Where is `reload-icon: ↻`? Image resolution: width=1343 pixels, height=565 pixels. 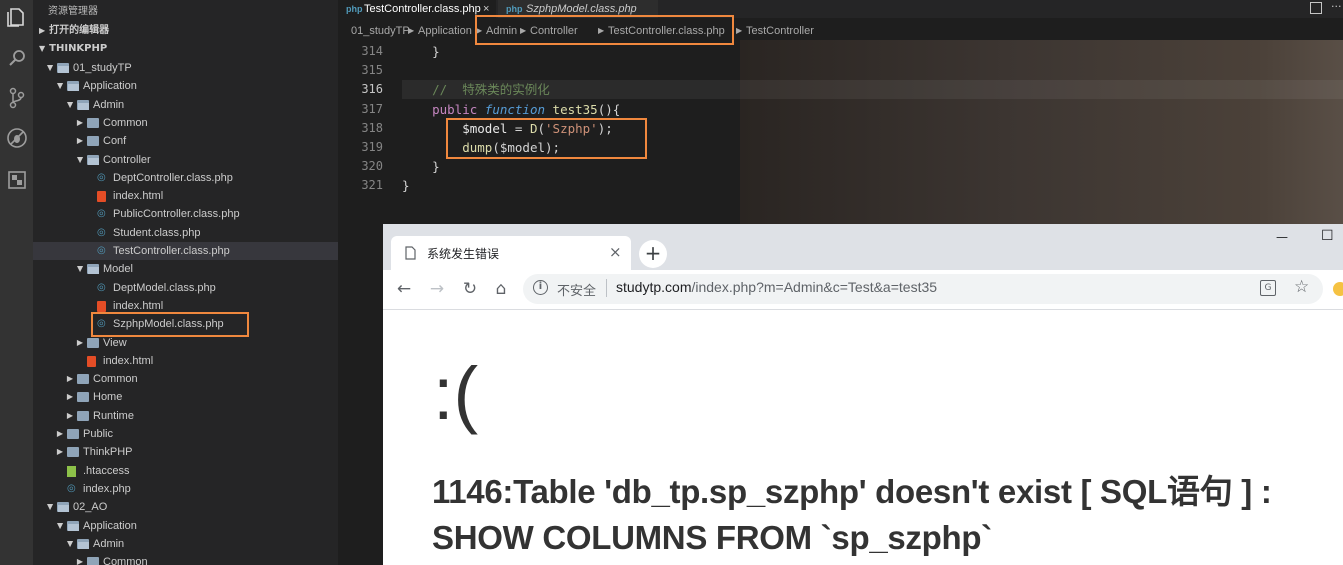 reload-icon: ↻ is located at coordinates (470, 289).